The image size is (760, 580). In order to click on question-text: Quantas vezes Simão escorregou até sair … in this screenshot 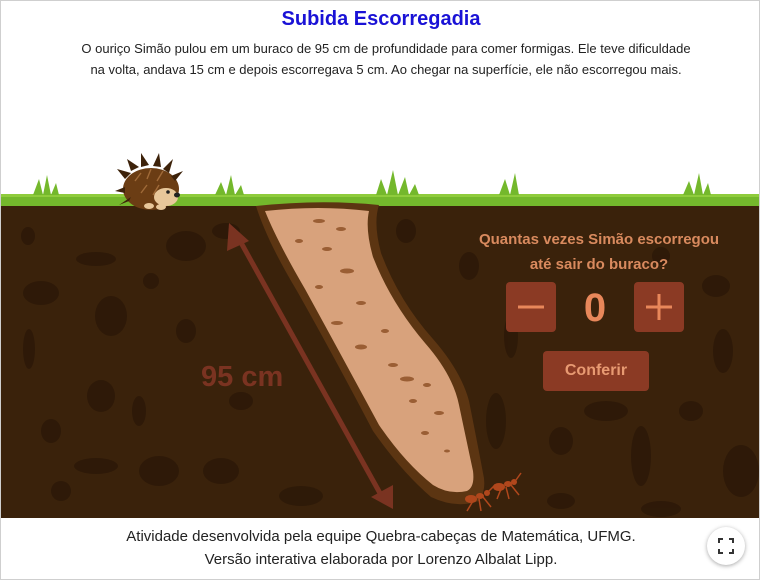, I will do `click(599, 252)`.